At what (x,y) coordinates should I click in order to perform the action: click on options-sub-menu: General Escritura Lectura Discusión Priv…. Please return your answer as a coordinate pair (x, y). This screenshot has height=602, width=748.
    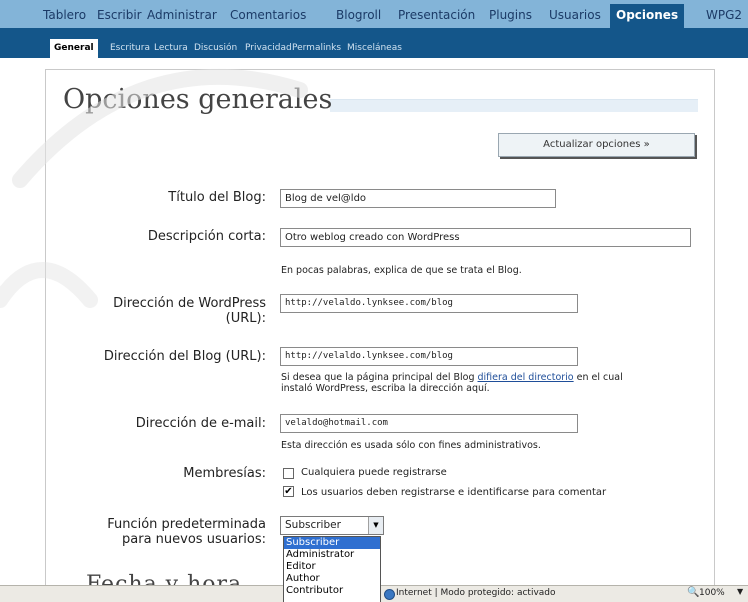
    Looking at the image, I should click on (374, 43).